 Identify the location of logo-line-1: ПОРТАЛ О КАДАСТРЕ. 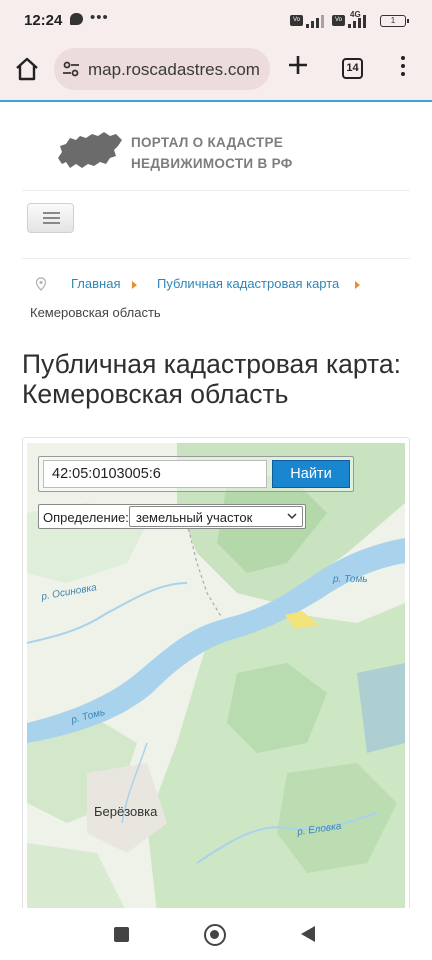
(207, 142).